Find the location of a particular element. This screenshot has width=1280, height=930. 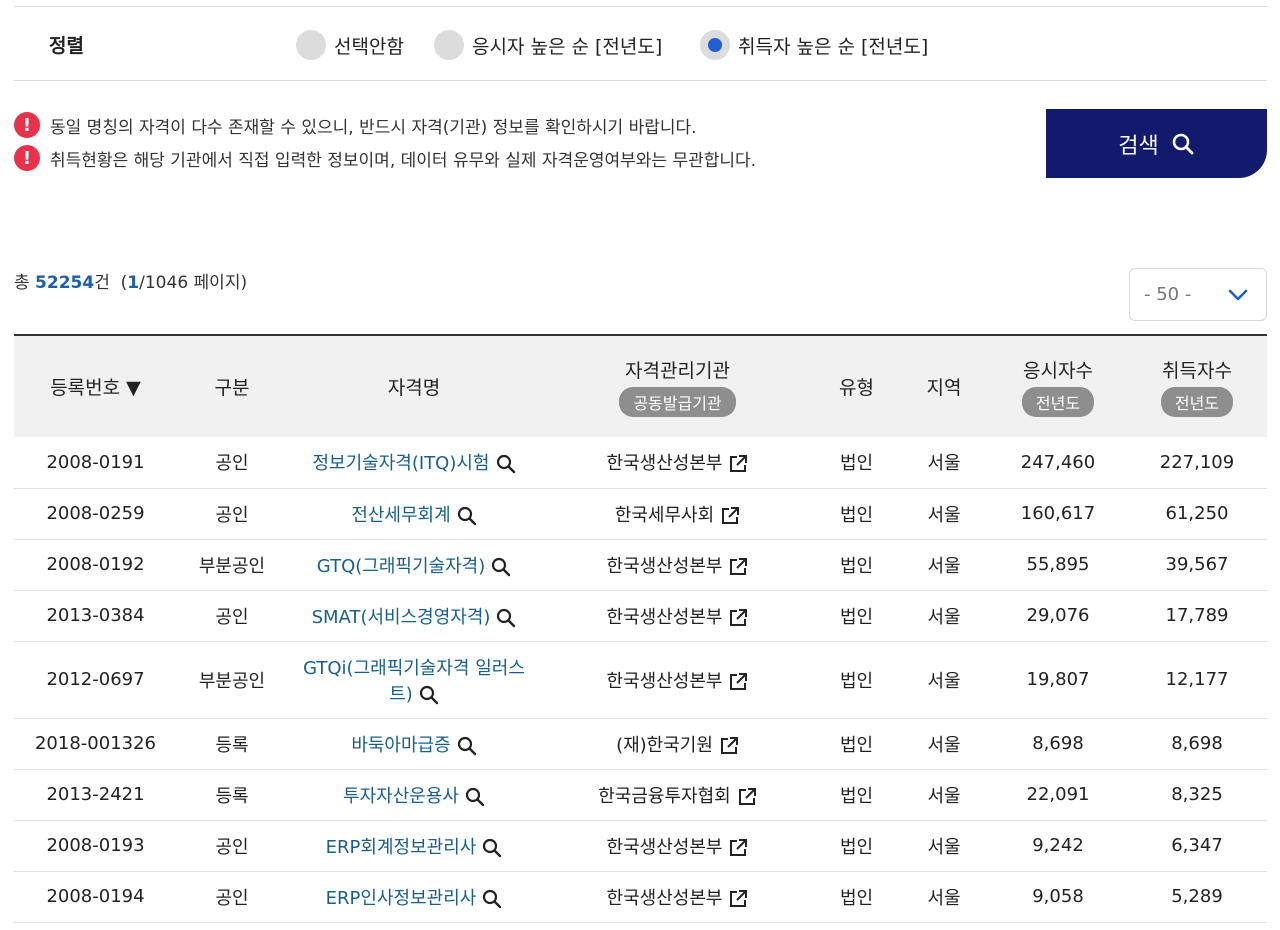

cell-applicants: 8,698 is located at coordinates (1058, 744).